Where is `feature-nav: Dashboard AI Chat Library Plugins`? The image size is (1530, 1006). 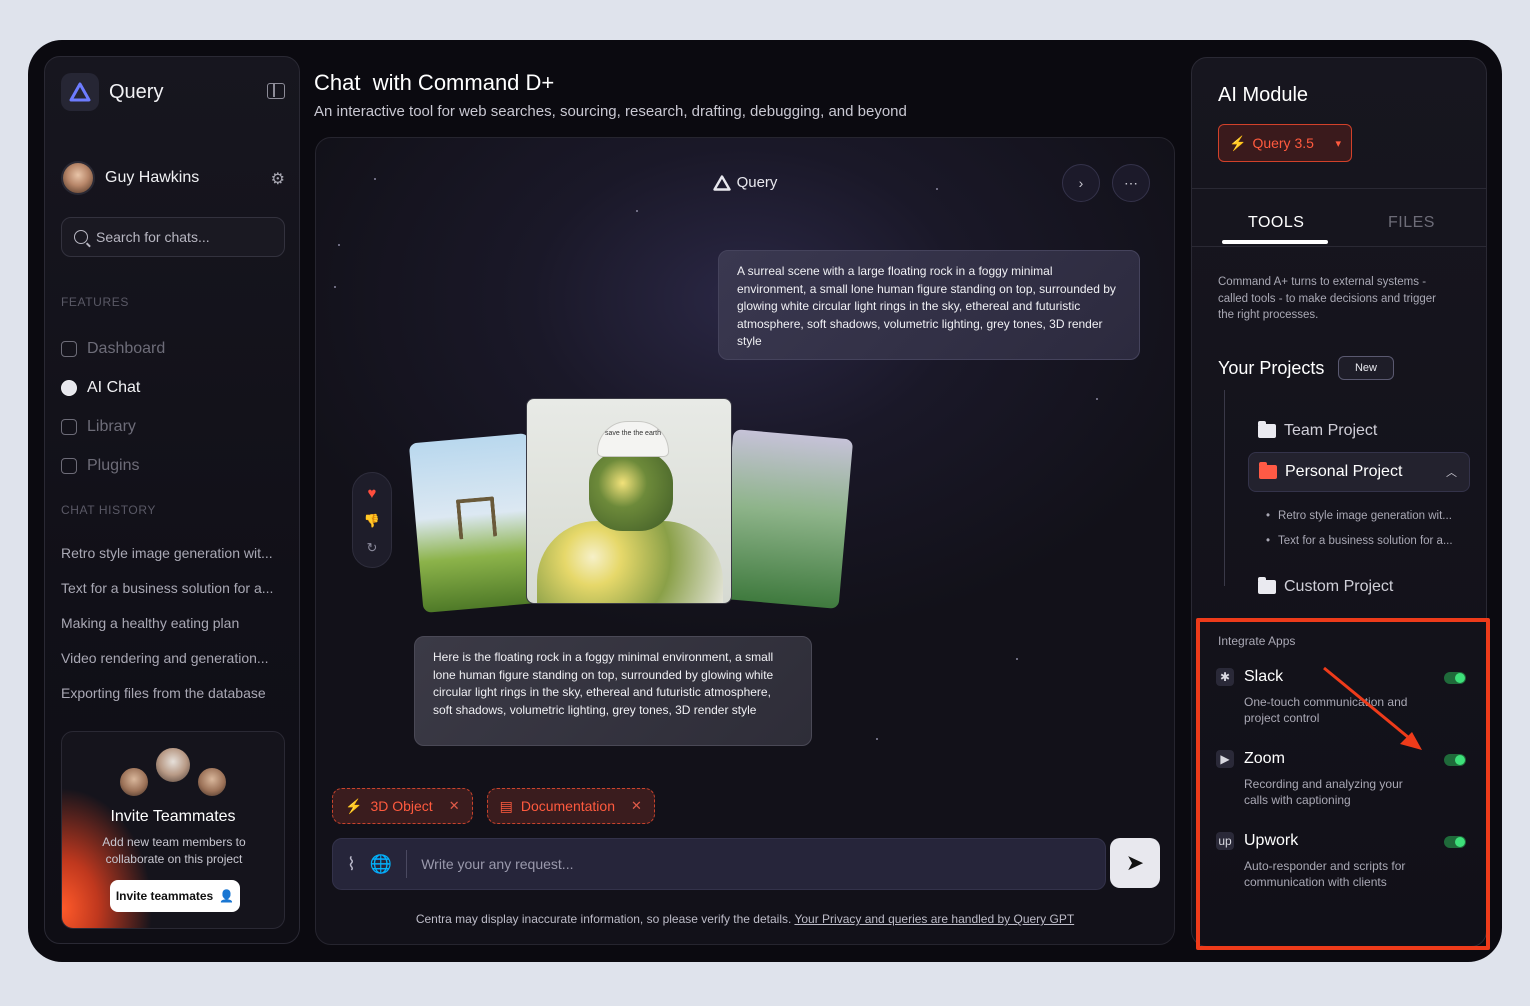
feature-nav: Dashboard AI Chat Library Plugins is located at coordinates (173, 407).